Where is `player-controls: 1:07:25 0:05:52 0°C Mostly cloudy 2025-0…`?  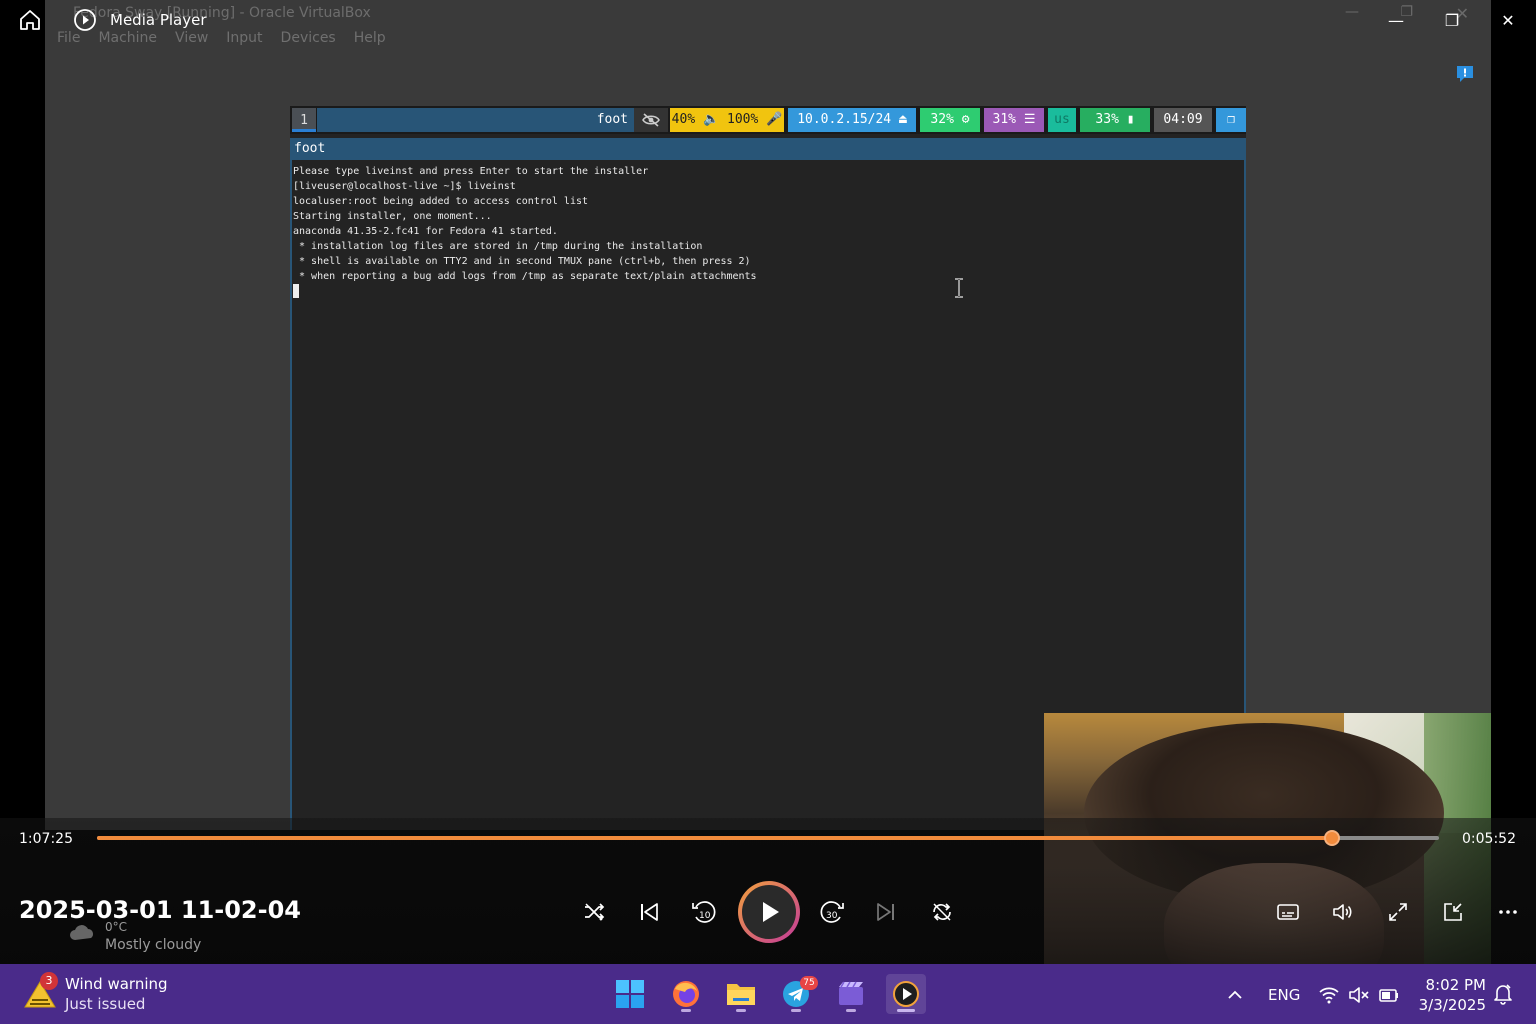
player-controls: 1:07:25 0:05:52 0°C Mostly cloudy 2025-0… is located at coordinates (768, 891).